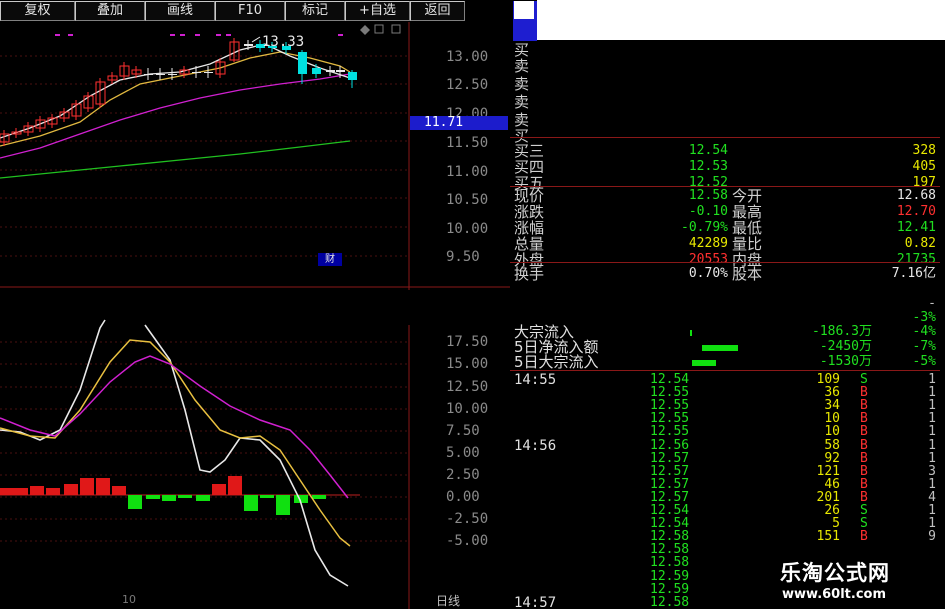  What do you see at coordinates (913, 273) in the screenshot?
I see `quote-value: 7.16亿` at bounding box center [913, 273].